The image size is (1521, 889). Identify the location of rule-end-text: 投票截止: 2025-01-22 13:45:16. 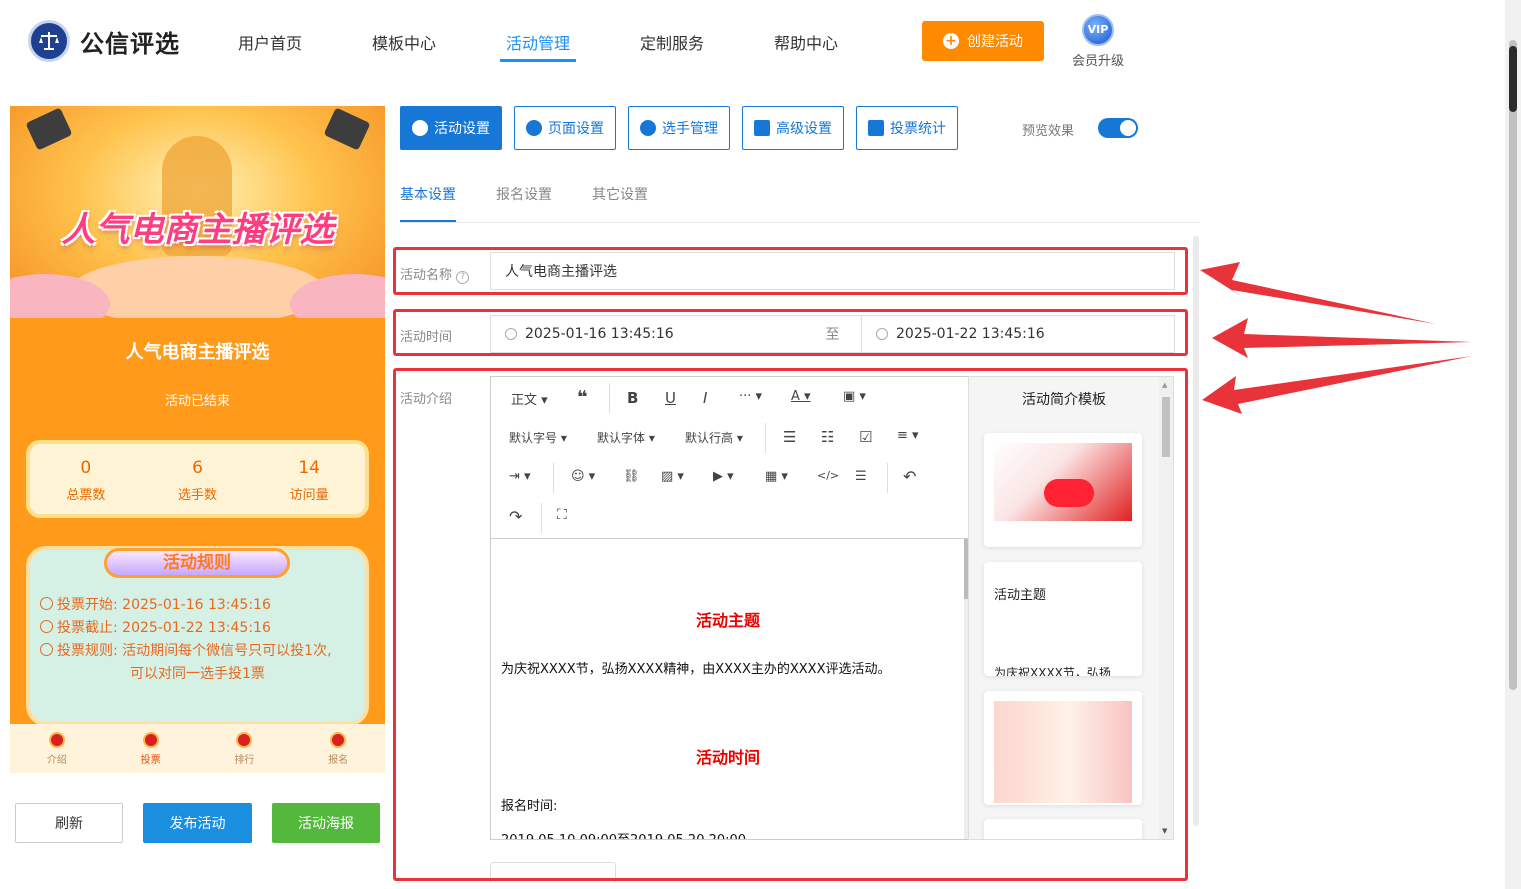
(164, 628).